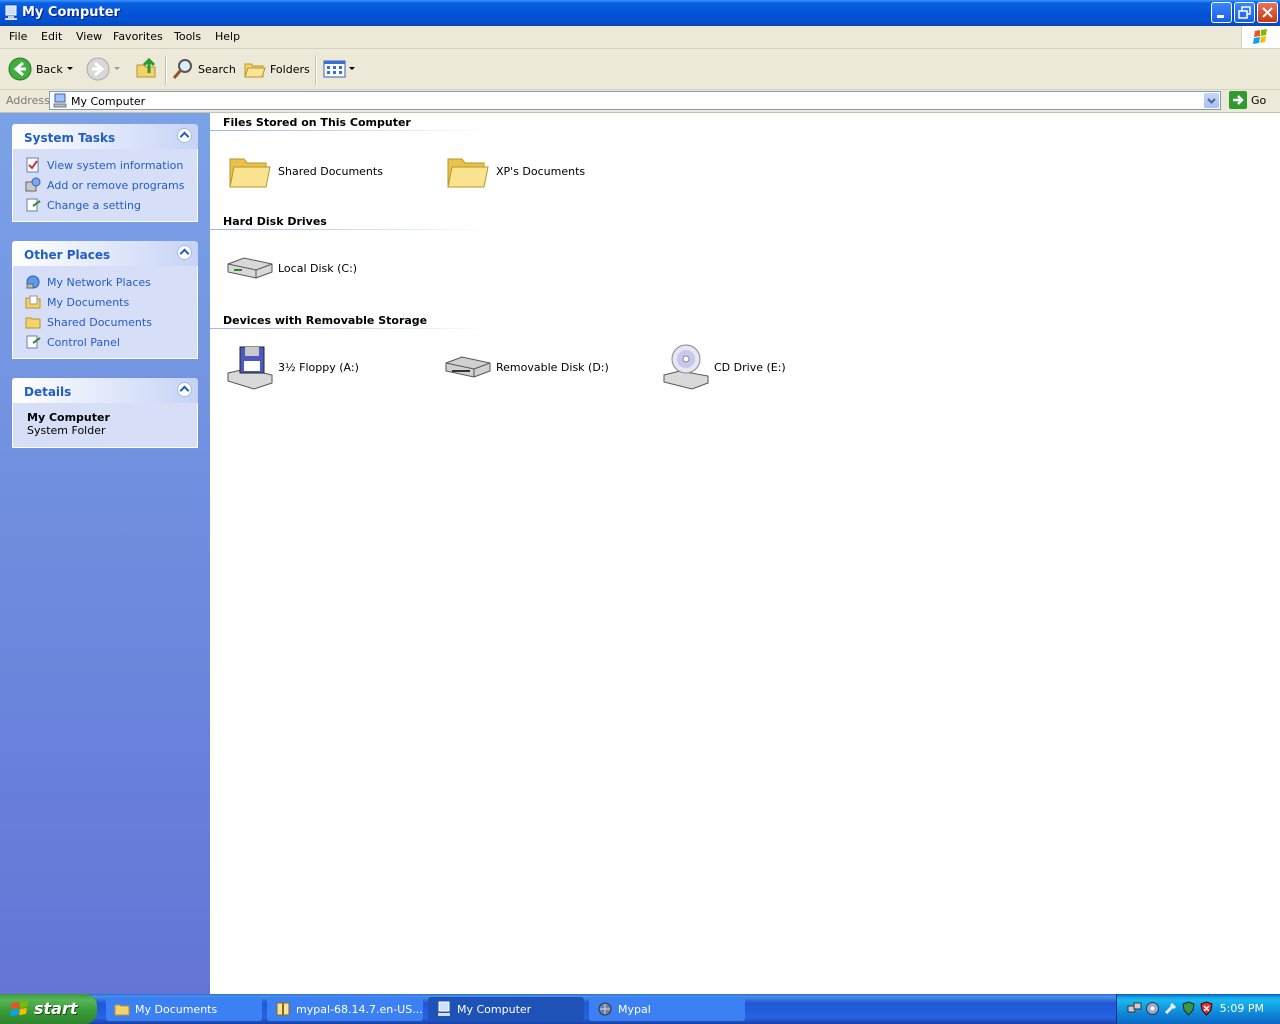  What do you see at coordinates (33, 282) in the screenshot?
I see `network-places-icon` at bounding box center [33, 282].